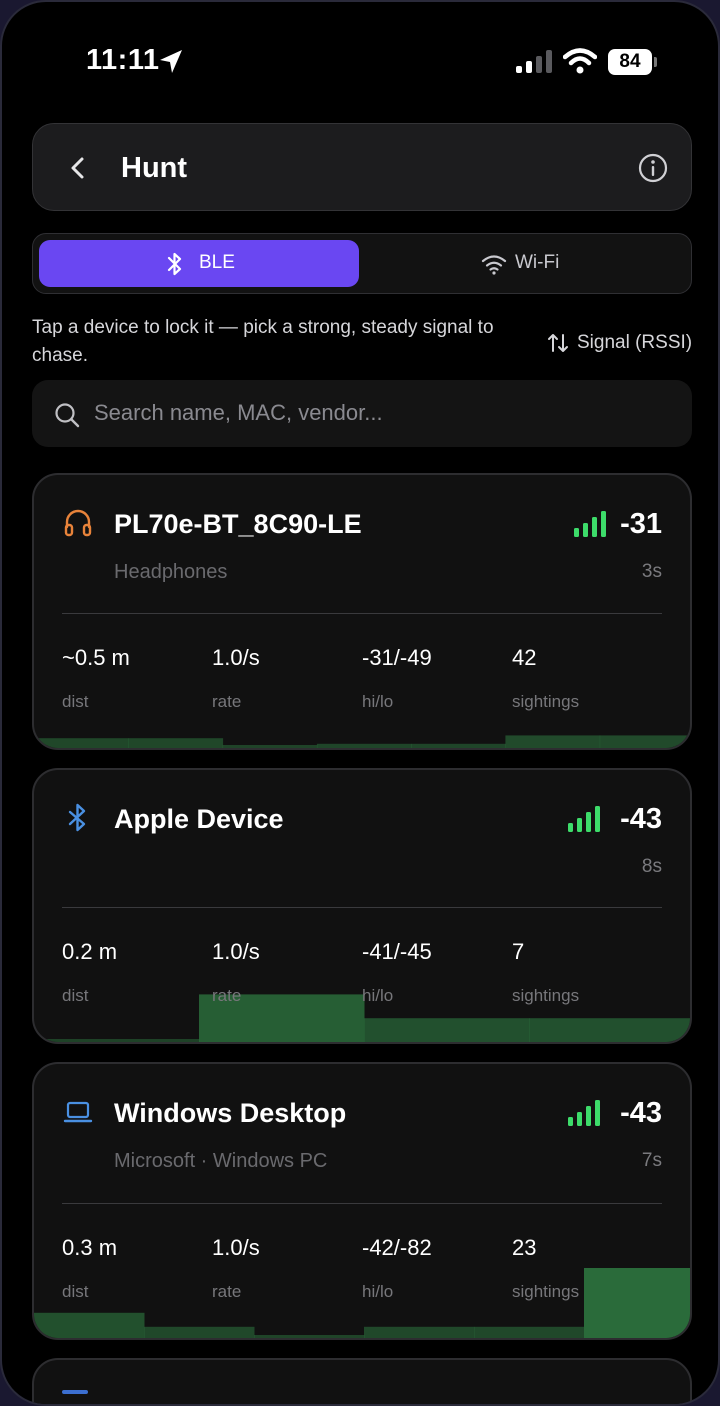  I want to click on headphones-icon, so click(78, 523).